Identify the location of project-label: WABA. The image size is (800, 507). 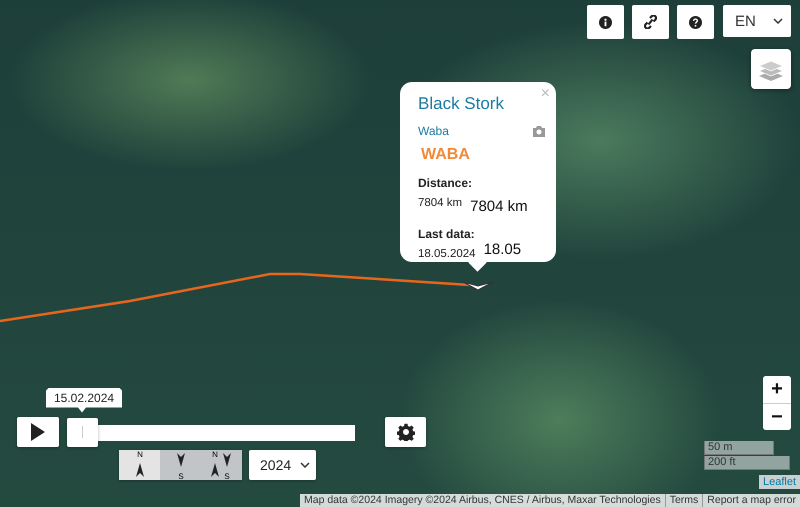
(445, 155).